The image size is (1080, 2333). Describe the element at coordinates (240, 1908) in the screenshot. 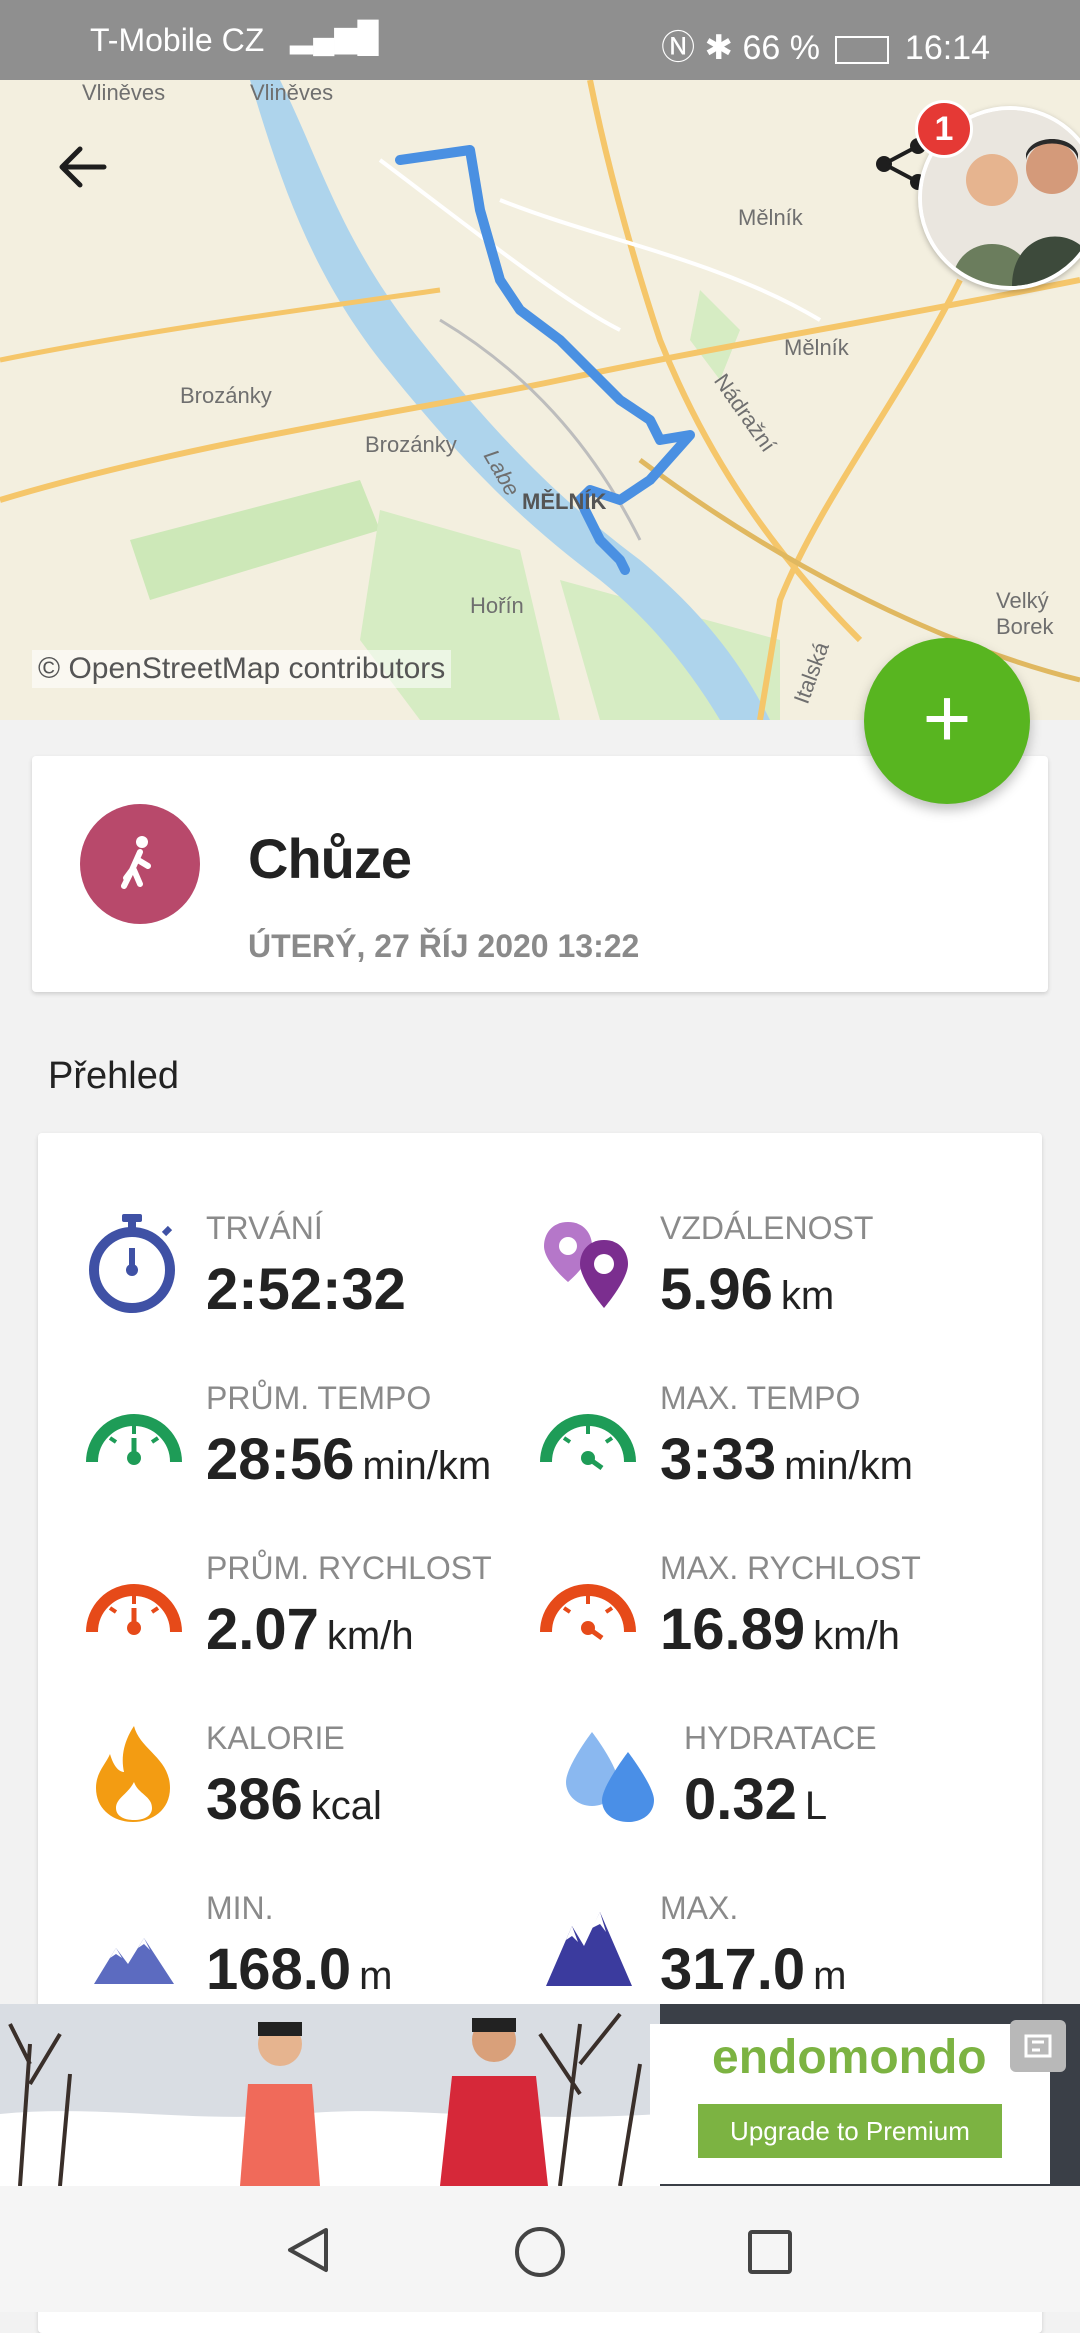

I see `stat-label: MIN.` at that location.